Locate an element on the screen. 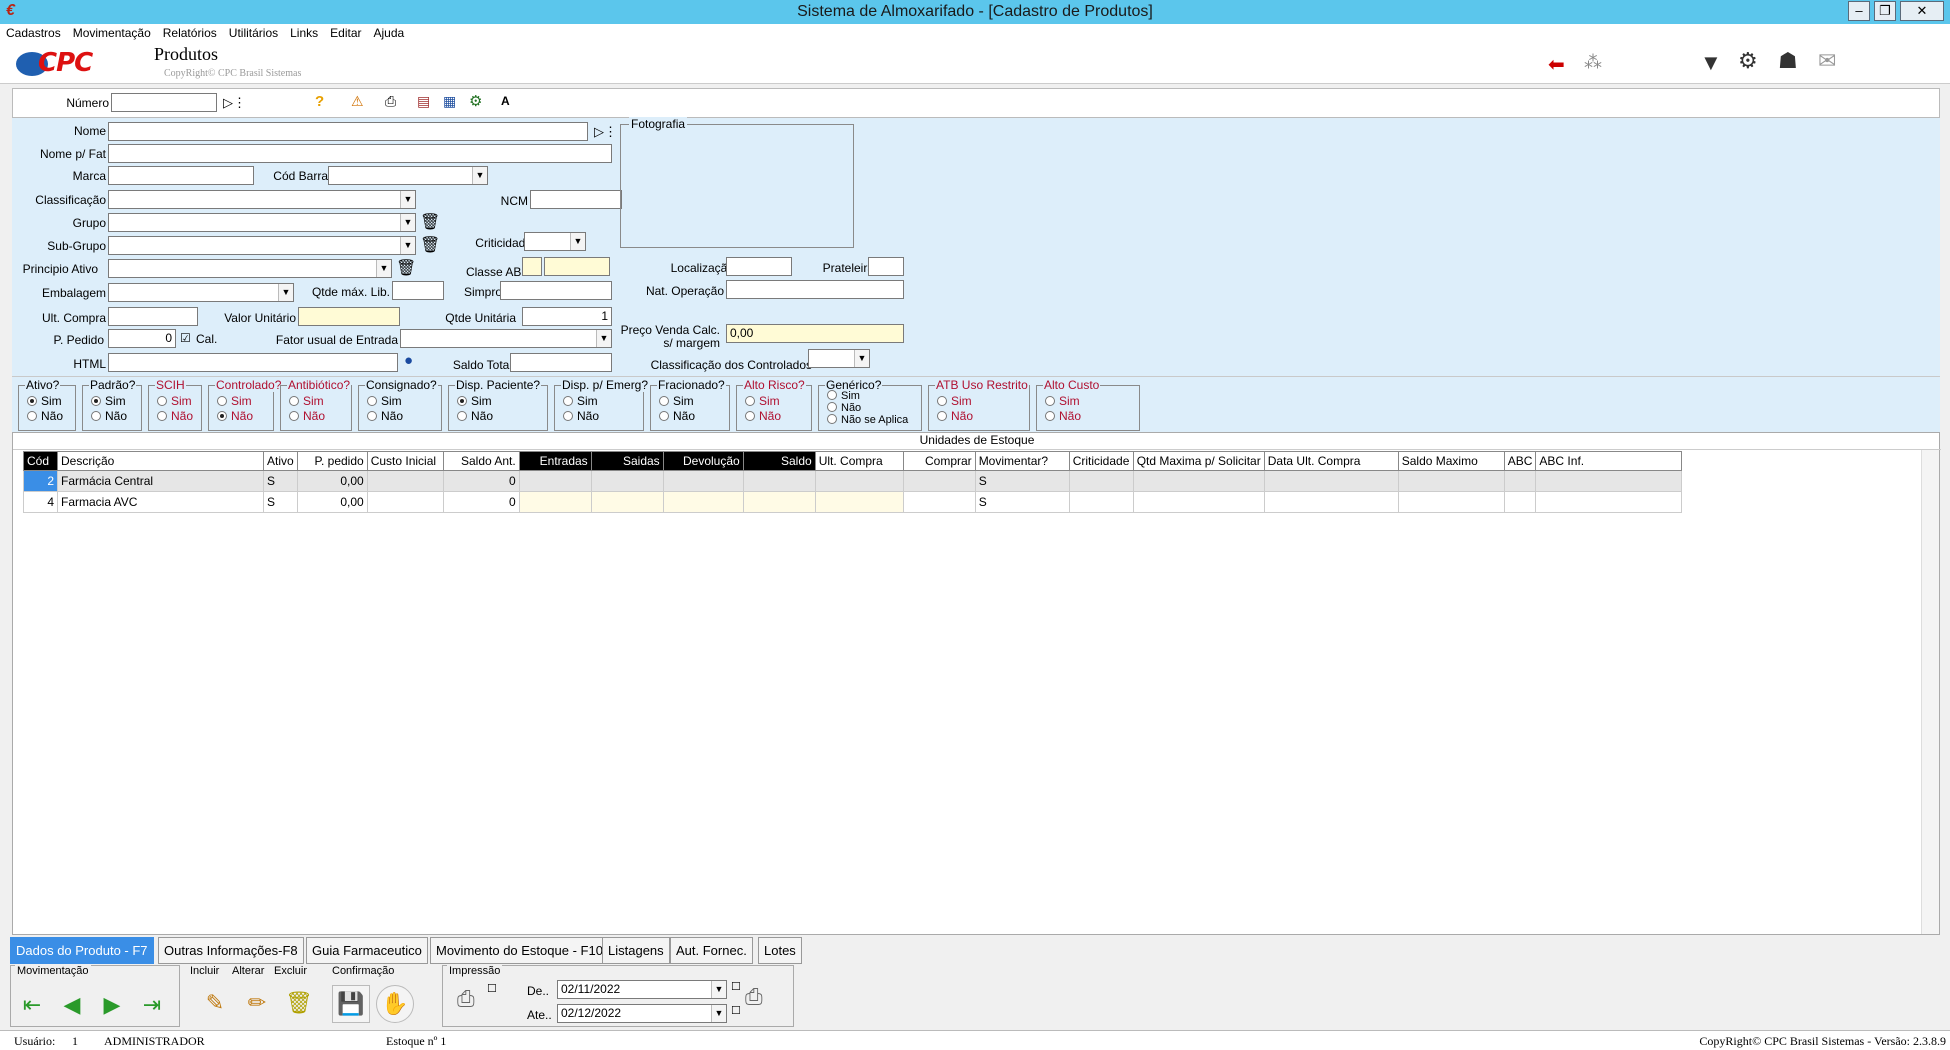 The height and width of the screenshot is (1050, 1950). column-header: Cód is located at coordinates (40, 461).